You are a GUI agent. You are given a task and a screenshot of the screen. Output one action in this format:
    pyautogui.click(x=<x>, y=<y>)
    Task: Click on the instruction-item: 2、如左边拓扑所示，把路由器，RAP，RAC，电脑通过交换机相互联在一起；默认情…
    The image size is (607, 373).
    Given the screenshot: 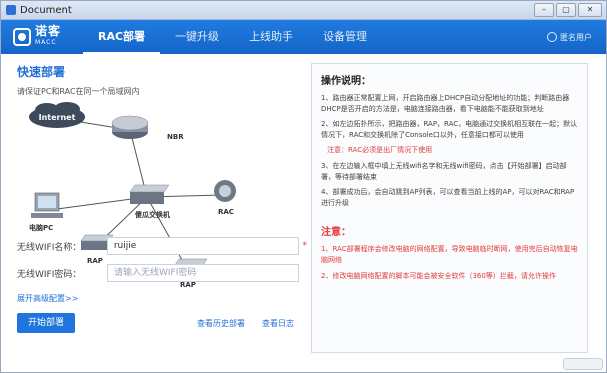 What is the action you would take?
    pyautogui.click(x=449, y=129)
    